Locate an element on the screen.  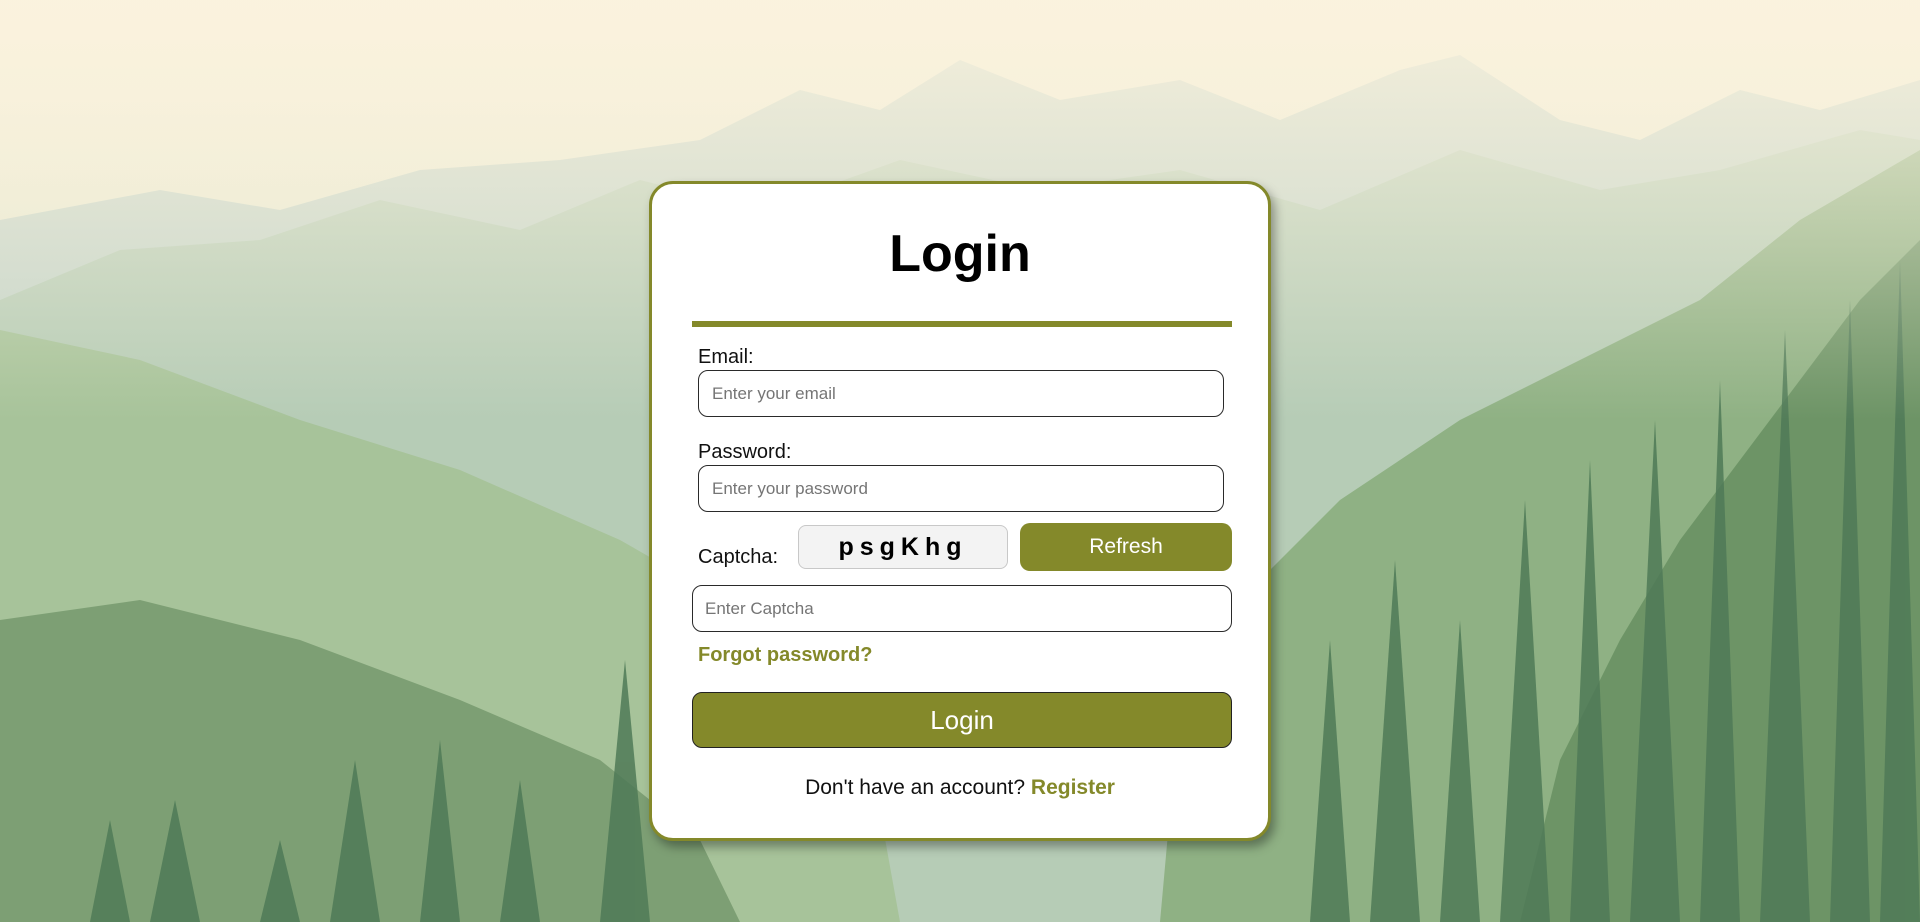
password-label: Password: is located at coordinates (745, 452).